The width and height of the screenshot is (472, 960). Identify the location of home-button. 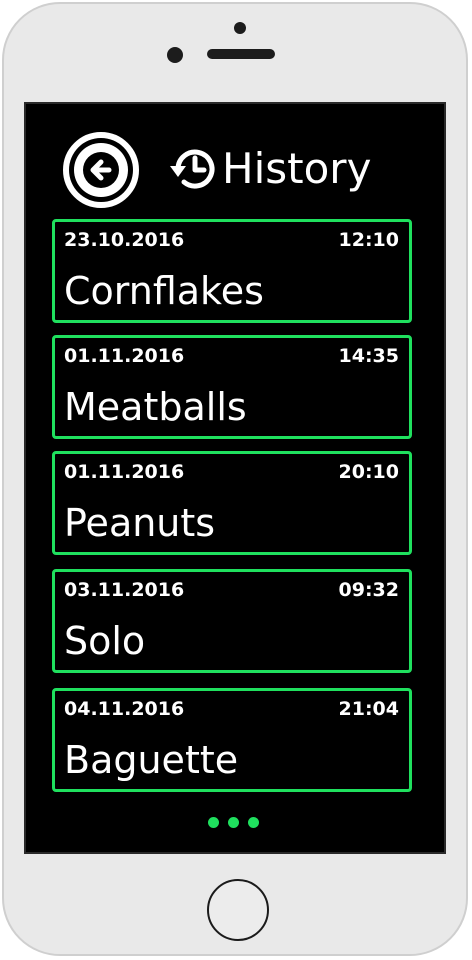
(238, 910).